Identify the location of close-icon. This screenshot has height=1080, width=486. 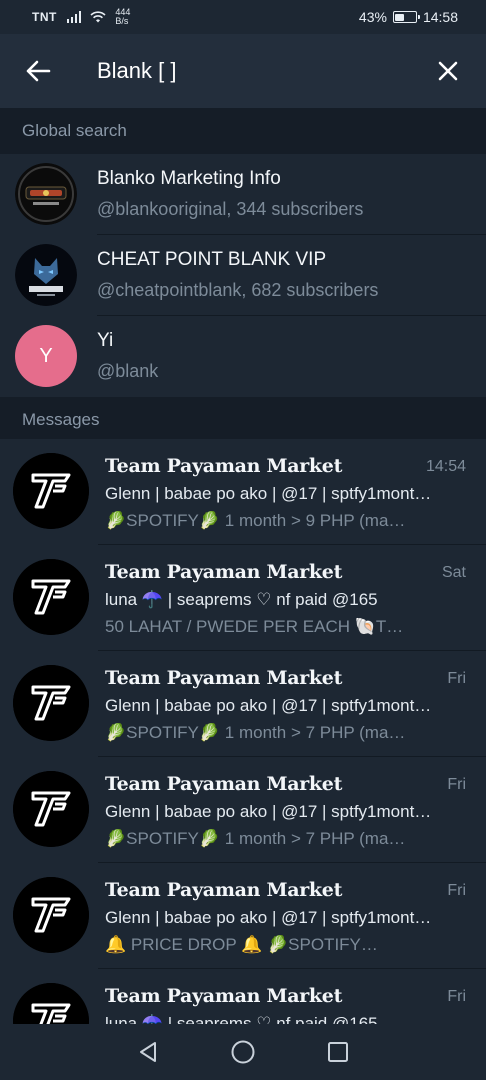
(448, 71).